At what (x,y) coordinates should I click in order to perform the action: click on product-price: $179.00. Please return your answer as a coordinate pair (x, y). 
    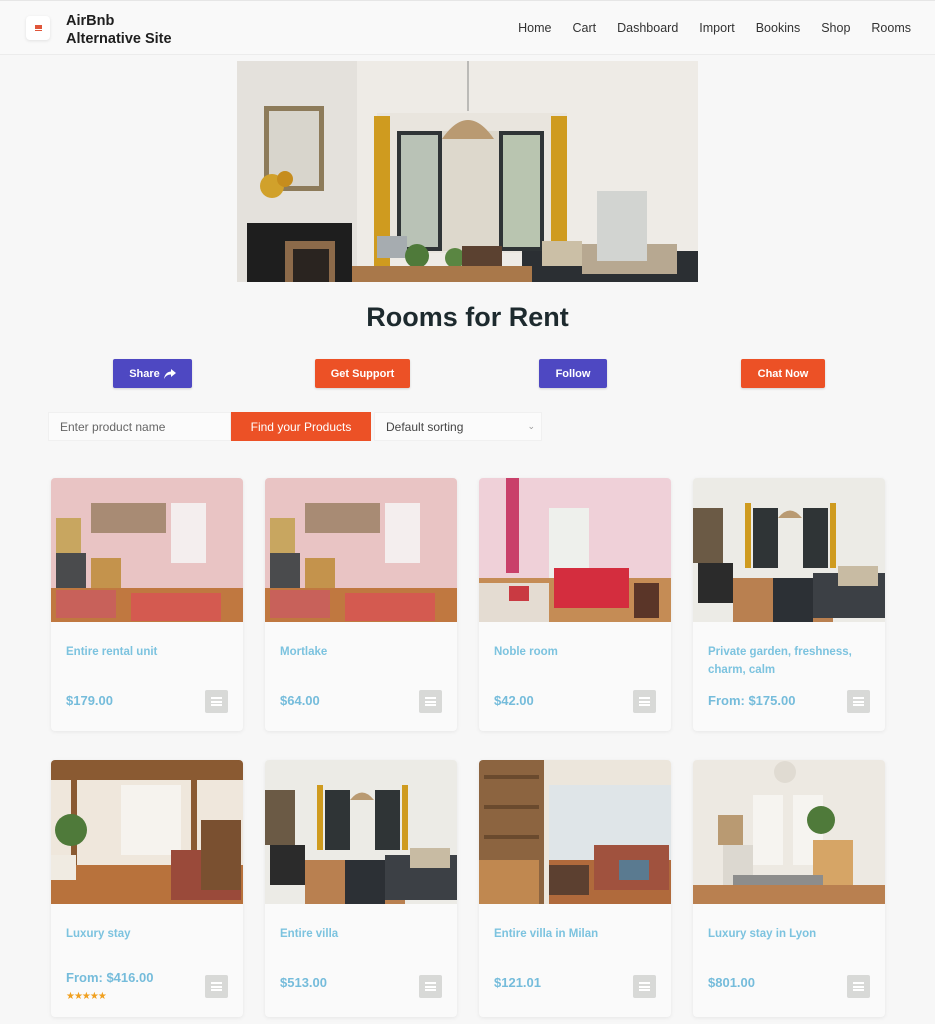
    Looking at the image, I should click on (89, 700).